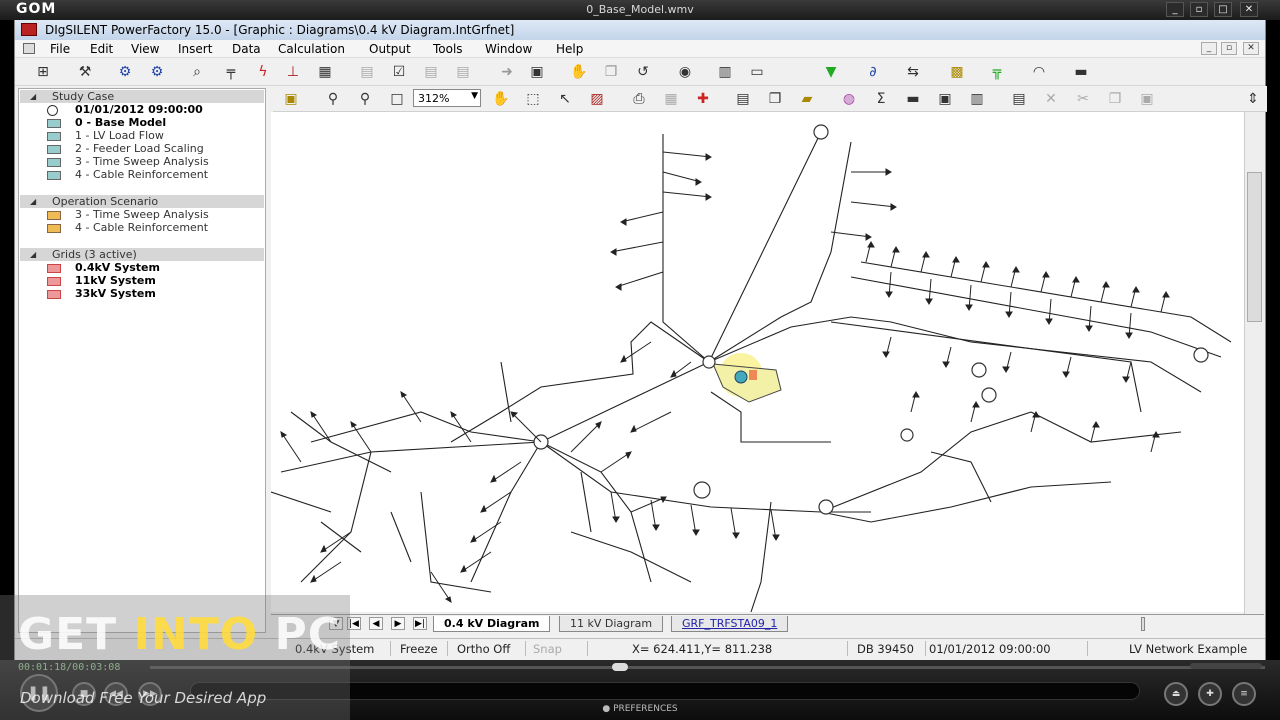 Image resolution: width=1280 pixels, height=720 pixels. What do you see at coordinates (757, 72) in the screenshot?
I see `panel-icon: ▭` at bounding box center [757, 72].